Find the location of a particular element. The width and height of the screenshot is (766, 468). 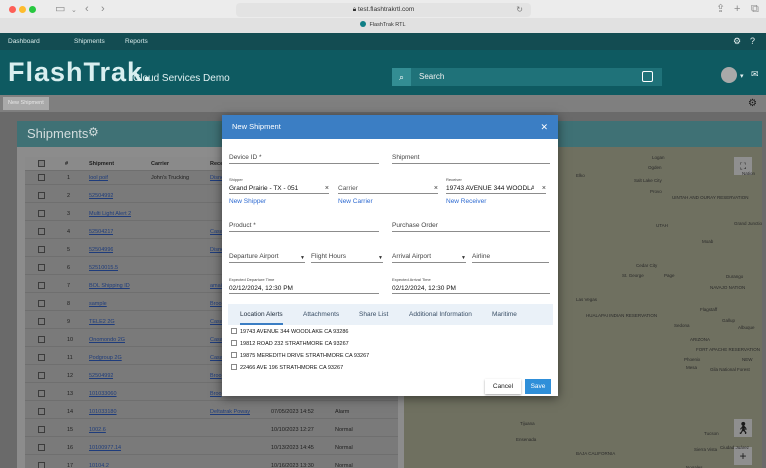

cancel-button: Cancel is located at coordinates (503, 386).